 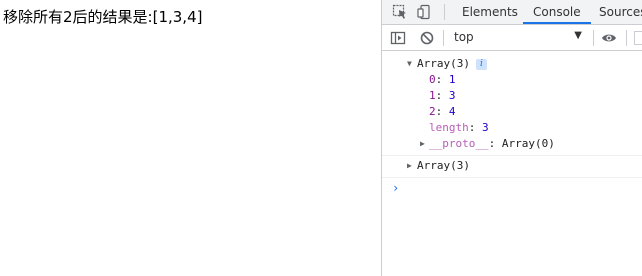 What do you see at coordinates (432, 111) in the screenshot?
I see `array-item-key: 2` at bounding box center [432, 111].